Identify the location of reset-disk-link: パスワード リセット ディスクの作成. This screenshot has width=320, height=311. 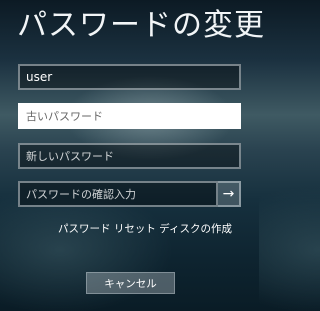
(145, 228).